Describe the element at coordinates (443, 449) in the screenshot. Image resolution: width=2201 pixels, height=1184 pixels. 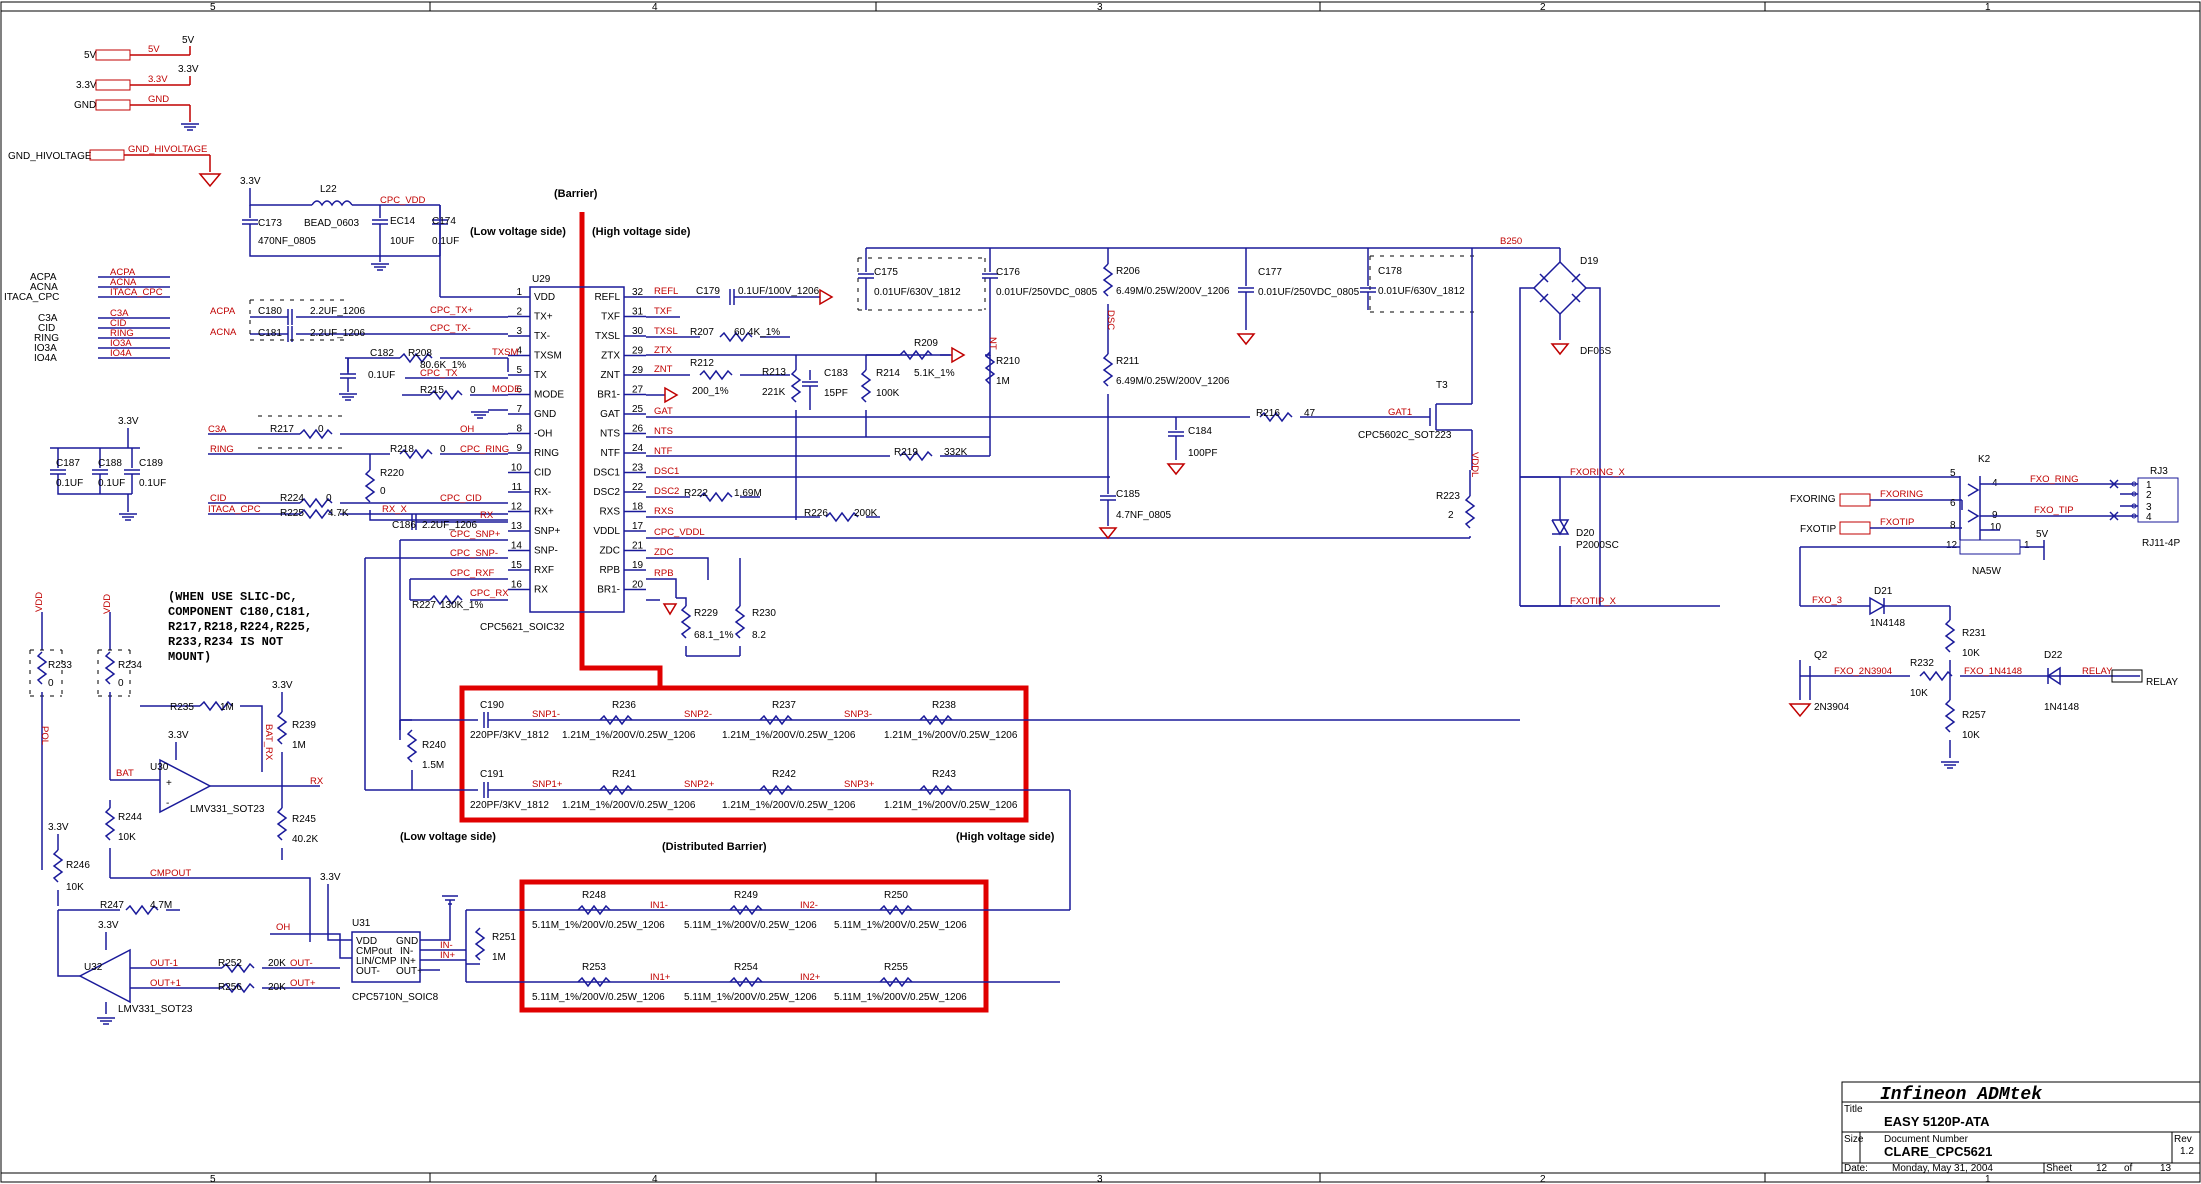
I see `r218-value: 0` at that location.